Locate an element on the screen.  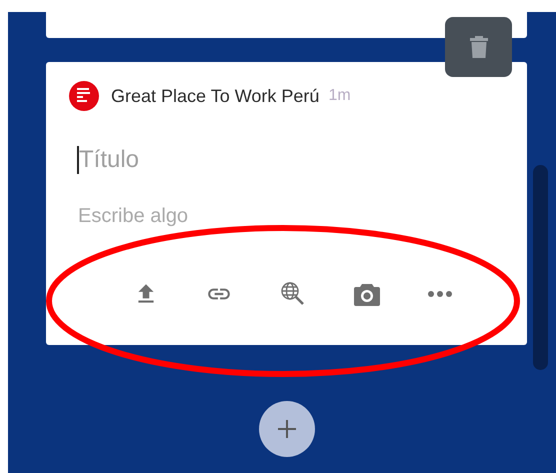
delete-button is located at coordinates (478, 47).